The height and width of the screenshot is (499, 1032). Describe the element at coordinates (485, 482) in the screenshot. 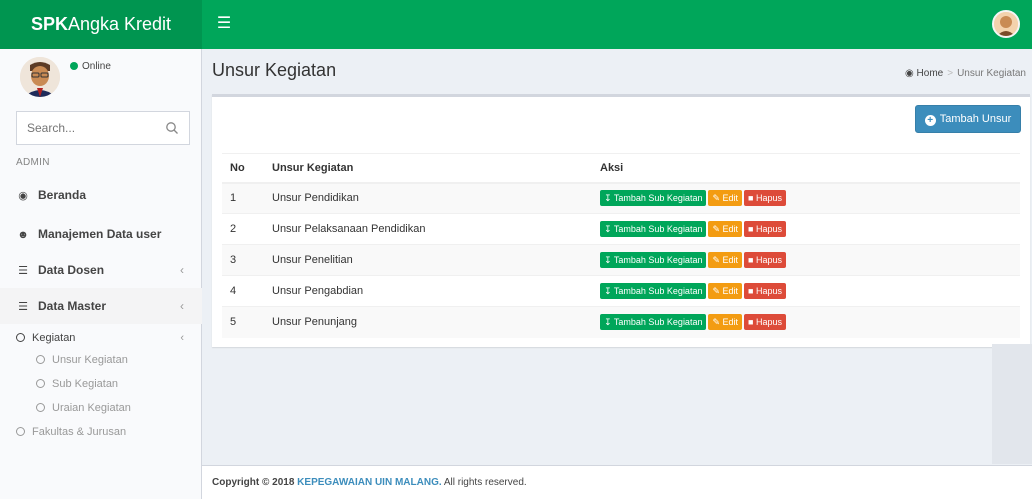

I see `footer-rights: All rights reserved.` at that location.